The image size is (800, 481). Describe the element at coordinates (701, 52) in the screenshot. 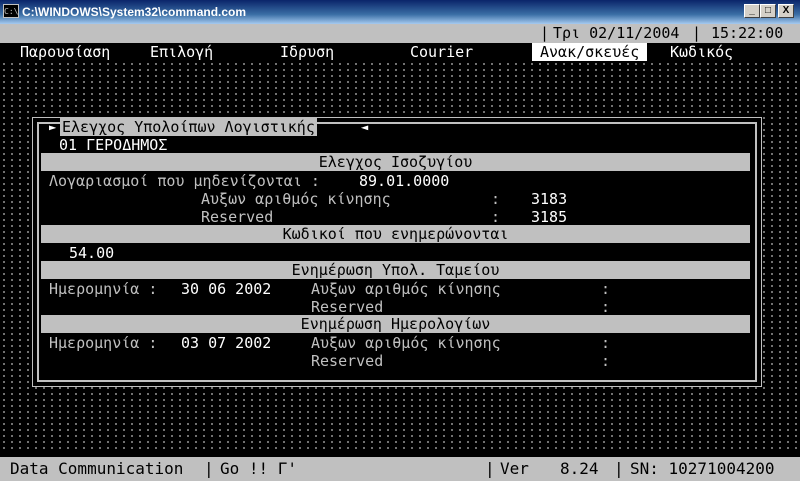

I see `menu-item-code: Κωδικός` at that location.